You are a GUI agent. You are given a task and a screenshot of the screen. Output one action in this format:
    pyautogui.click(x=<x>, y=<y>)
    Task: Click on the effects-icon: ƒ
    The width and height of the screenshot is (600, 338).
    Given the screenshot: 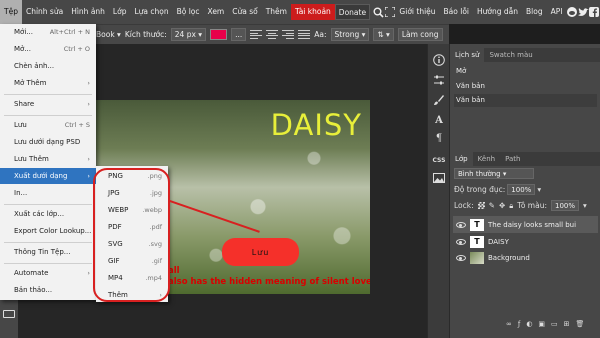 What is the action you would take?
    pyautogui.click(x=519, y=324)
    